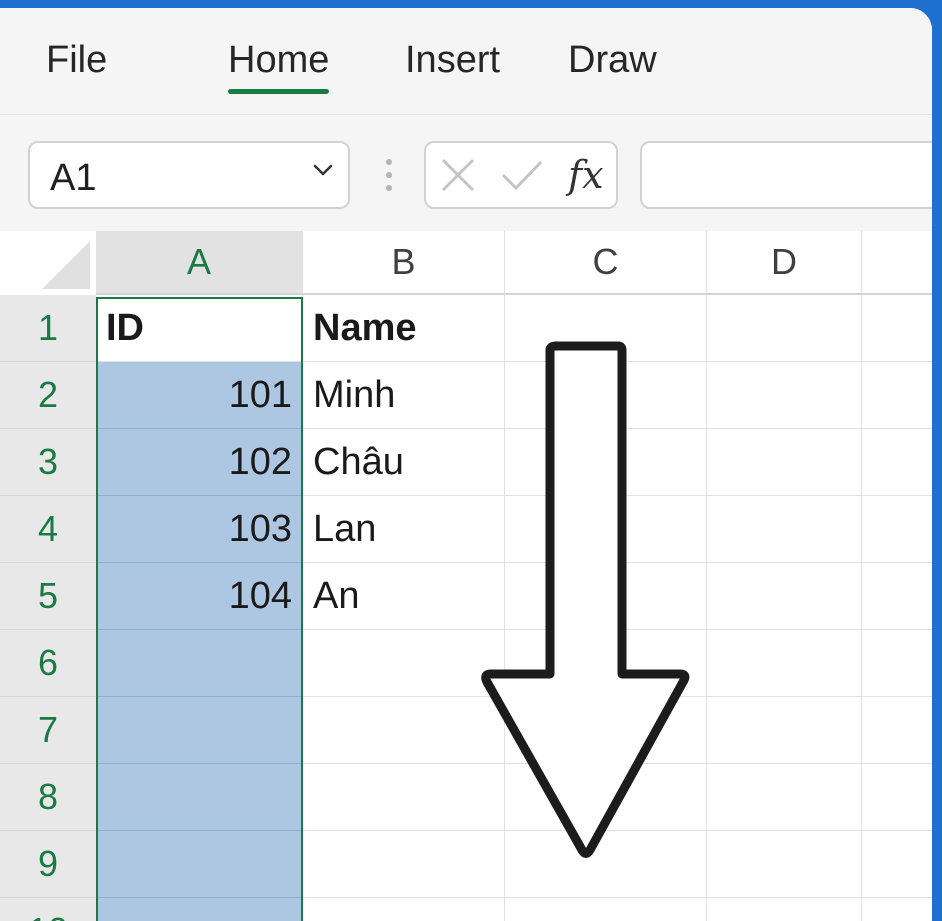 This screenshot has width=942, height=921. Describe the element at coordinates (784, 797) in the screenshot. I see `cell-d8` at that location.